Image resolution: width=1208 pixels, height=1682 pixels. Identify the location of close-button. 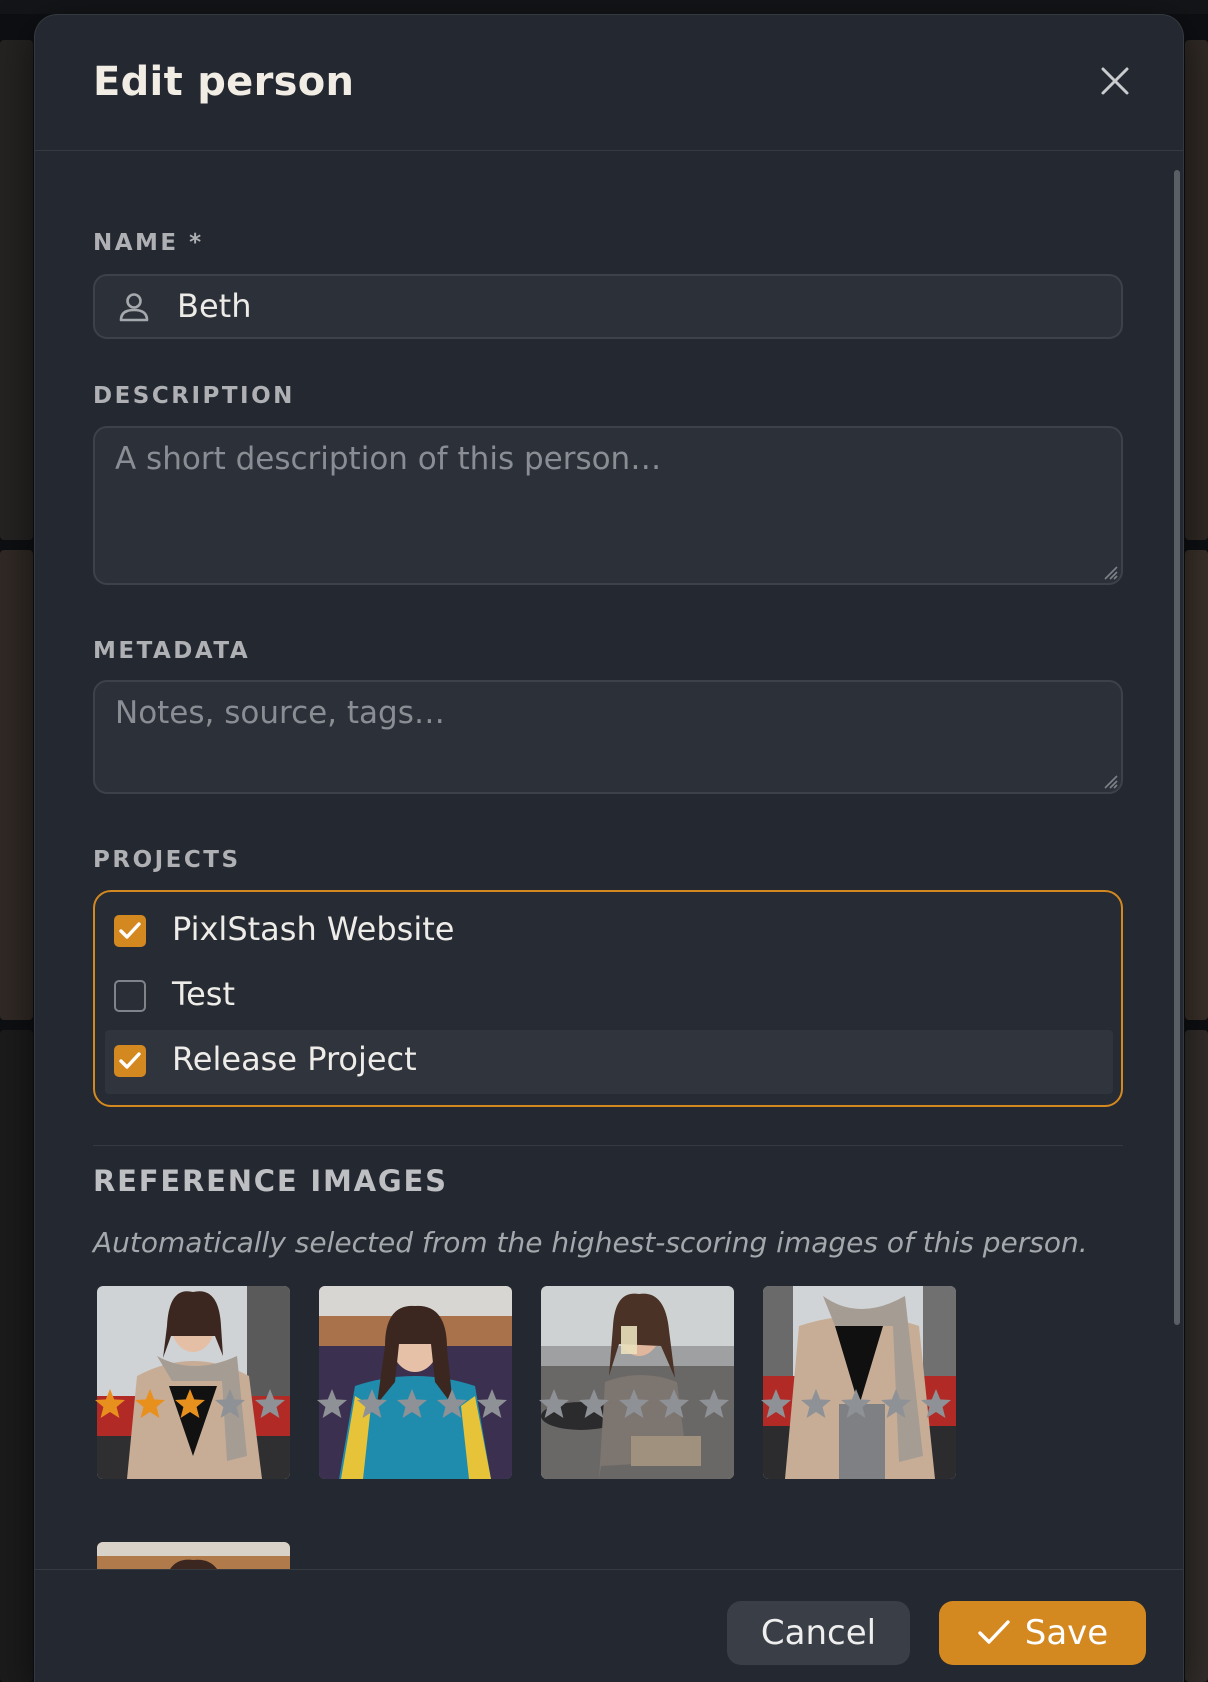
(1115, 81).